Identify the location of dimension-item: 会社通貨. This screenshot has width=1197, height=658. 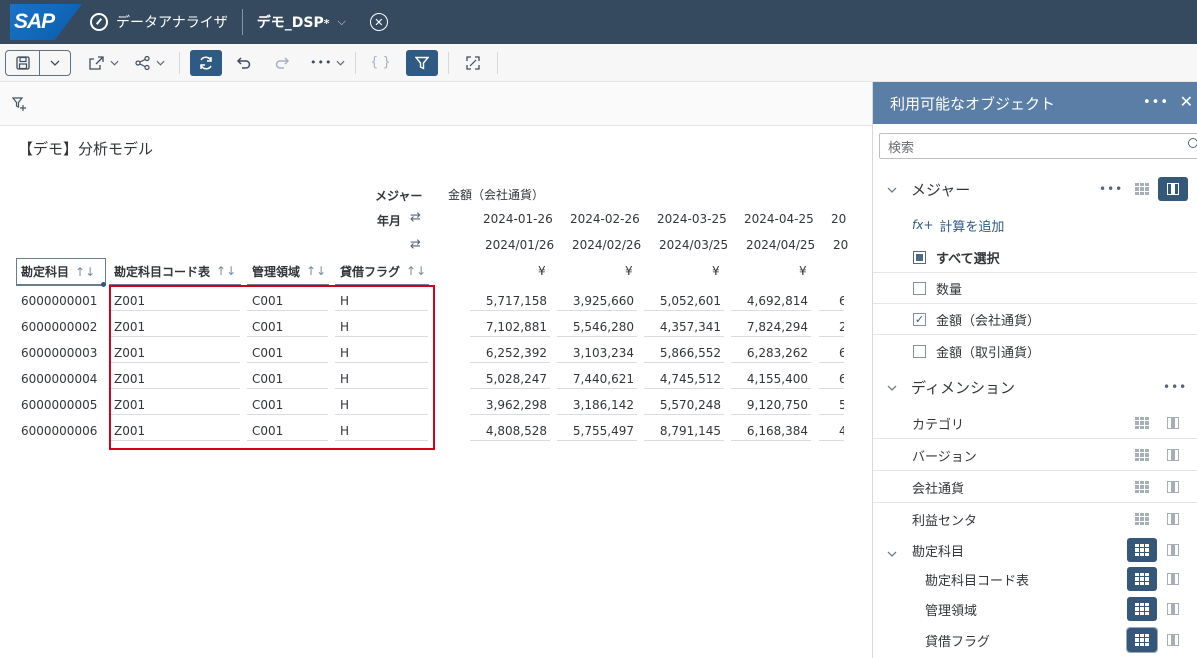
(1035, 487).